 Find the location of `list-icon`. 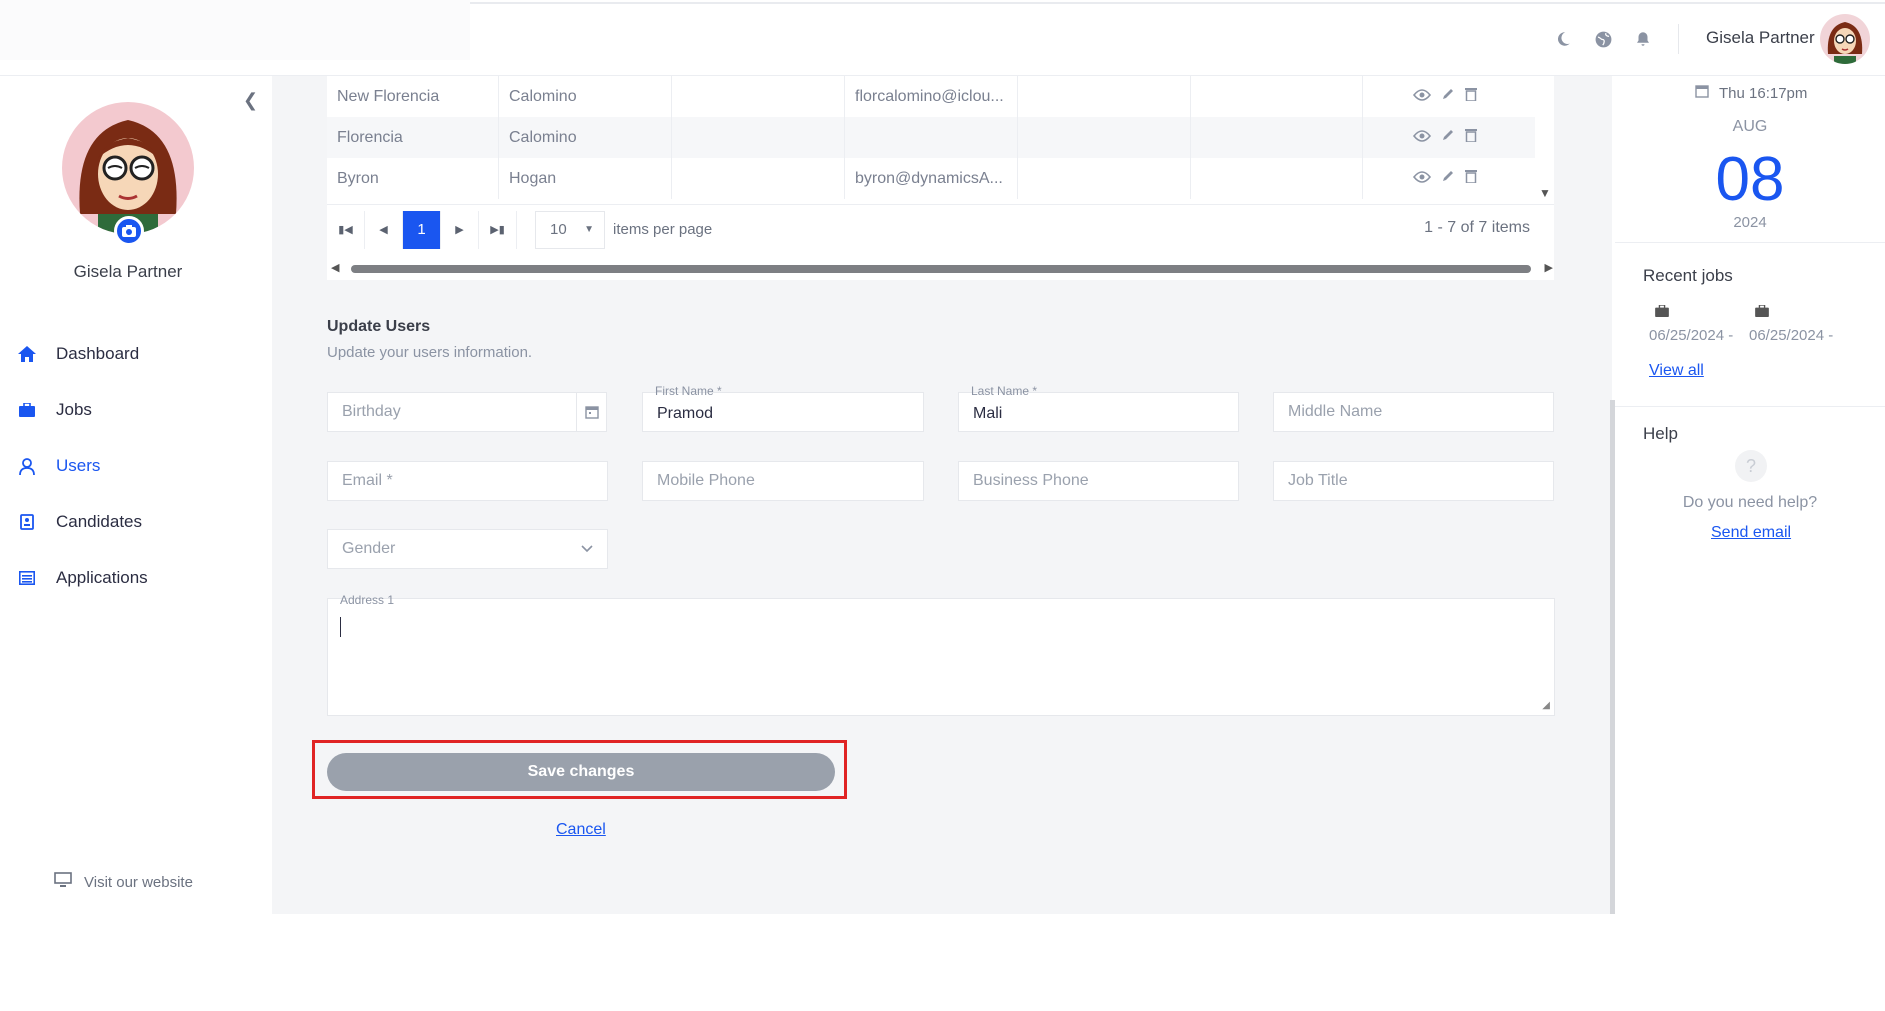

list-icon is located at coordinates (27, 578).